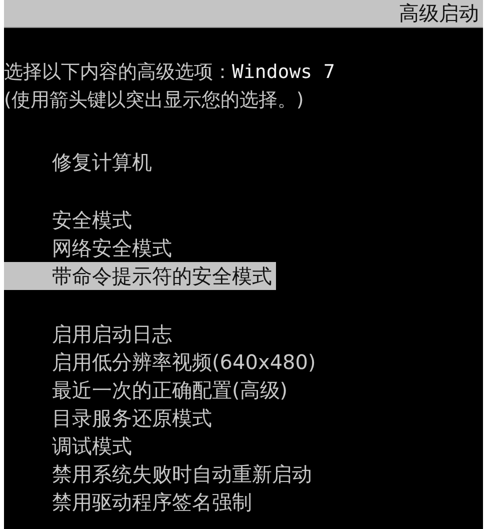  What do you see at coordinates (110, 418) in the screenshot?
I see `boot-option: 目录服务还原模式` at bounding box center [110, 418].